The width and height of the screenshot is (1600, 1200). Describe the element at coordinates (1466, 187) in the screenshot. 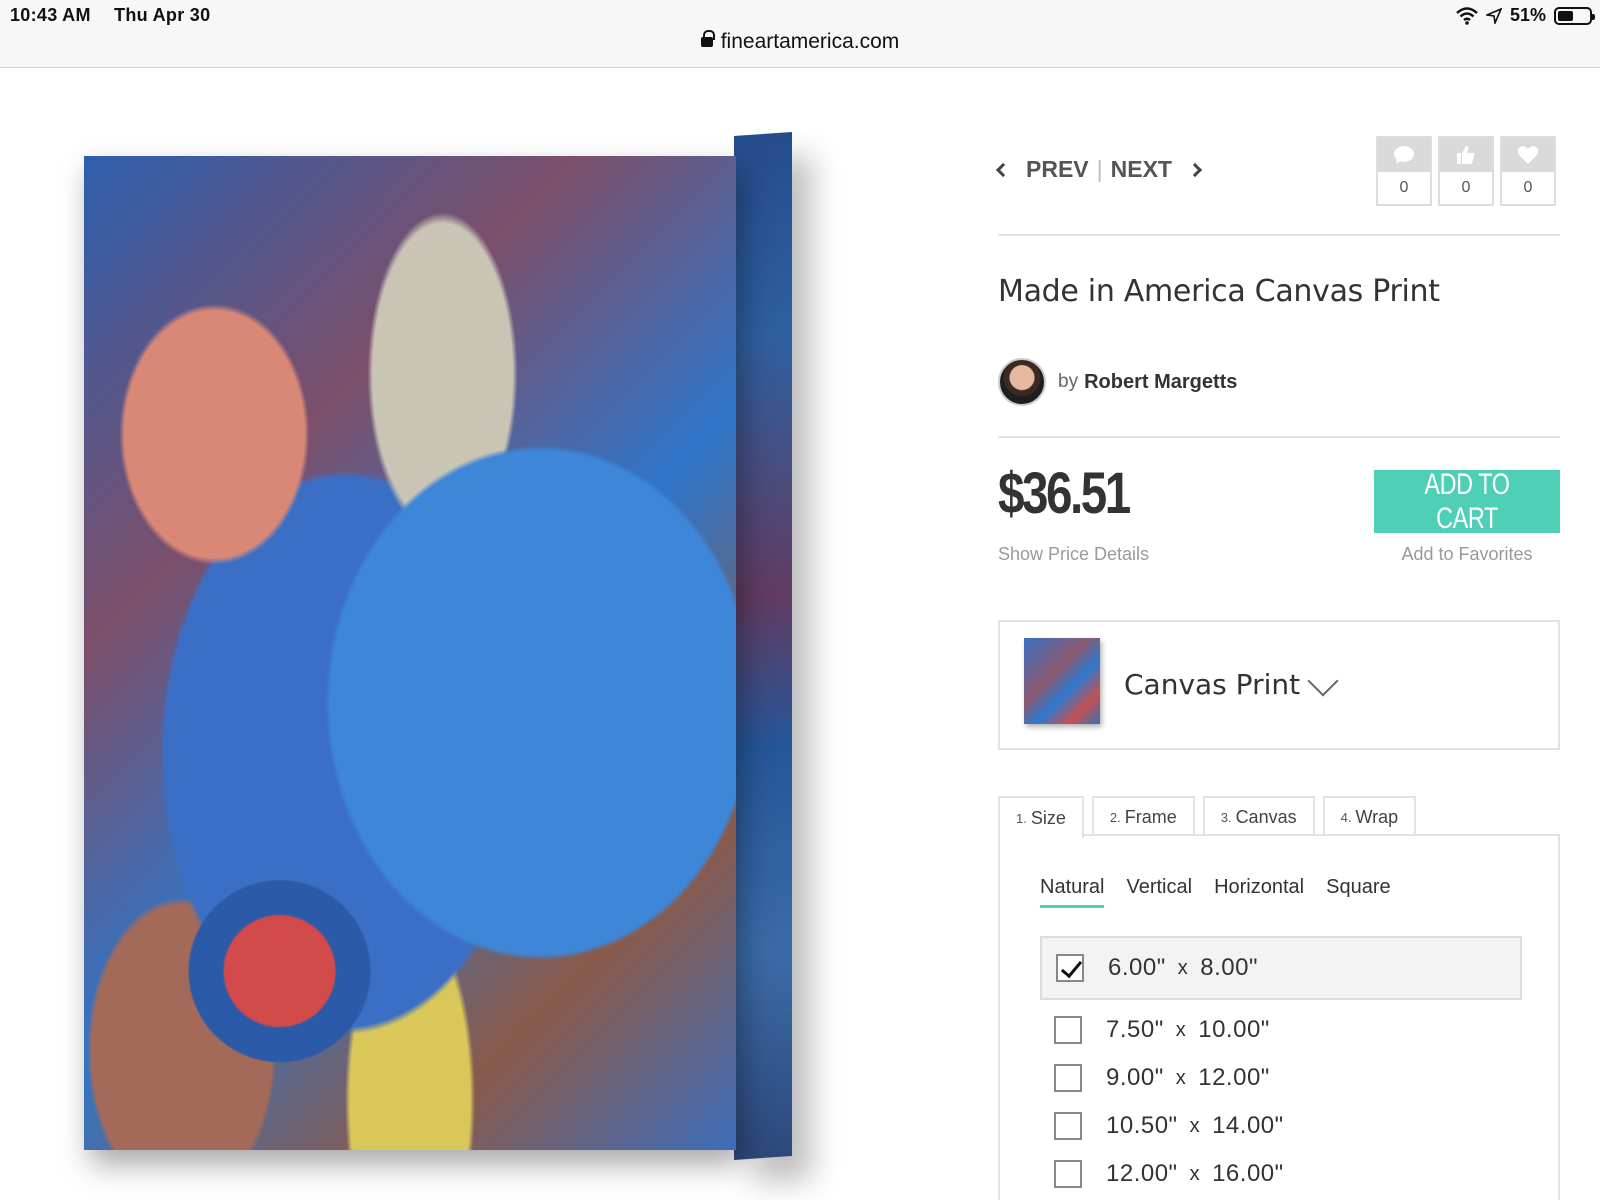

I see `likes-count: 0` at that location.